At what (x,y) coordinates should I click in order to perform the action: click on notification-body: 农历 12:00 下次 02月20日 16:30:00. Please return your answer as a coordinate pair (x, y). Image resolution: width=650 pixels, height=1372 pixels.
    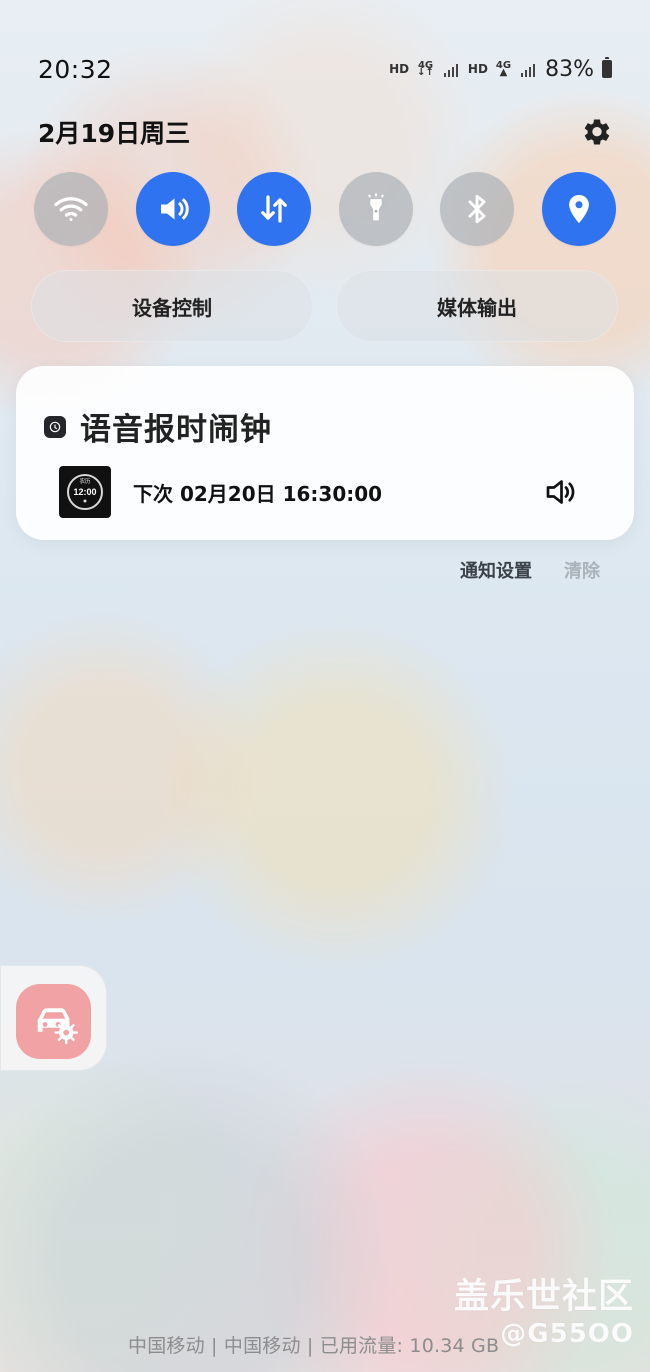
    Looking at the image, I should click on (318, 492).